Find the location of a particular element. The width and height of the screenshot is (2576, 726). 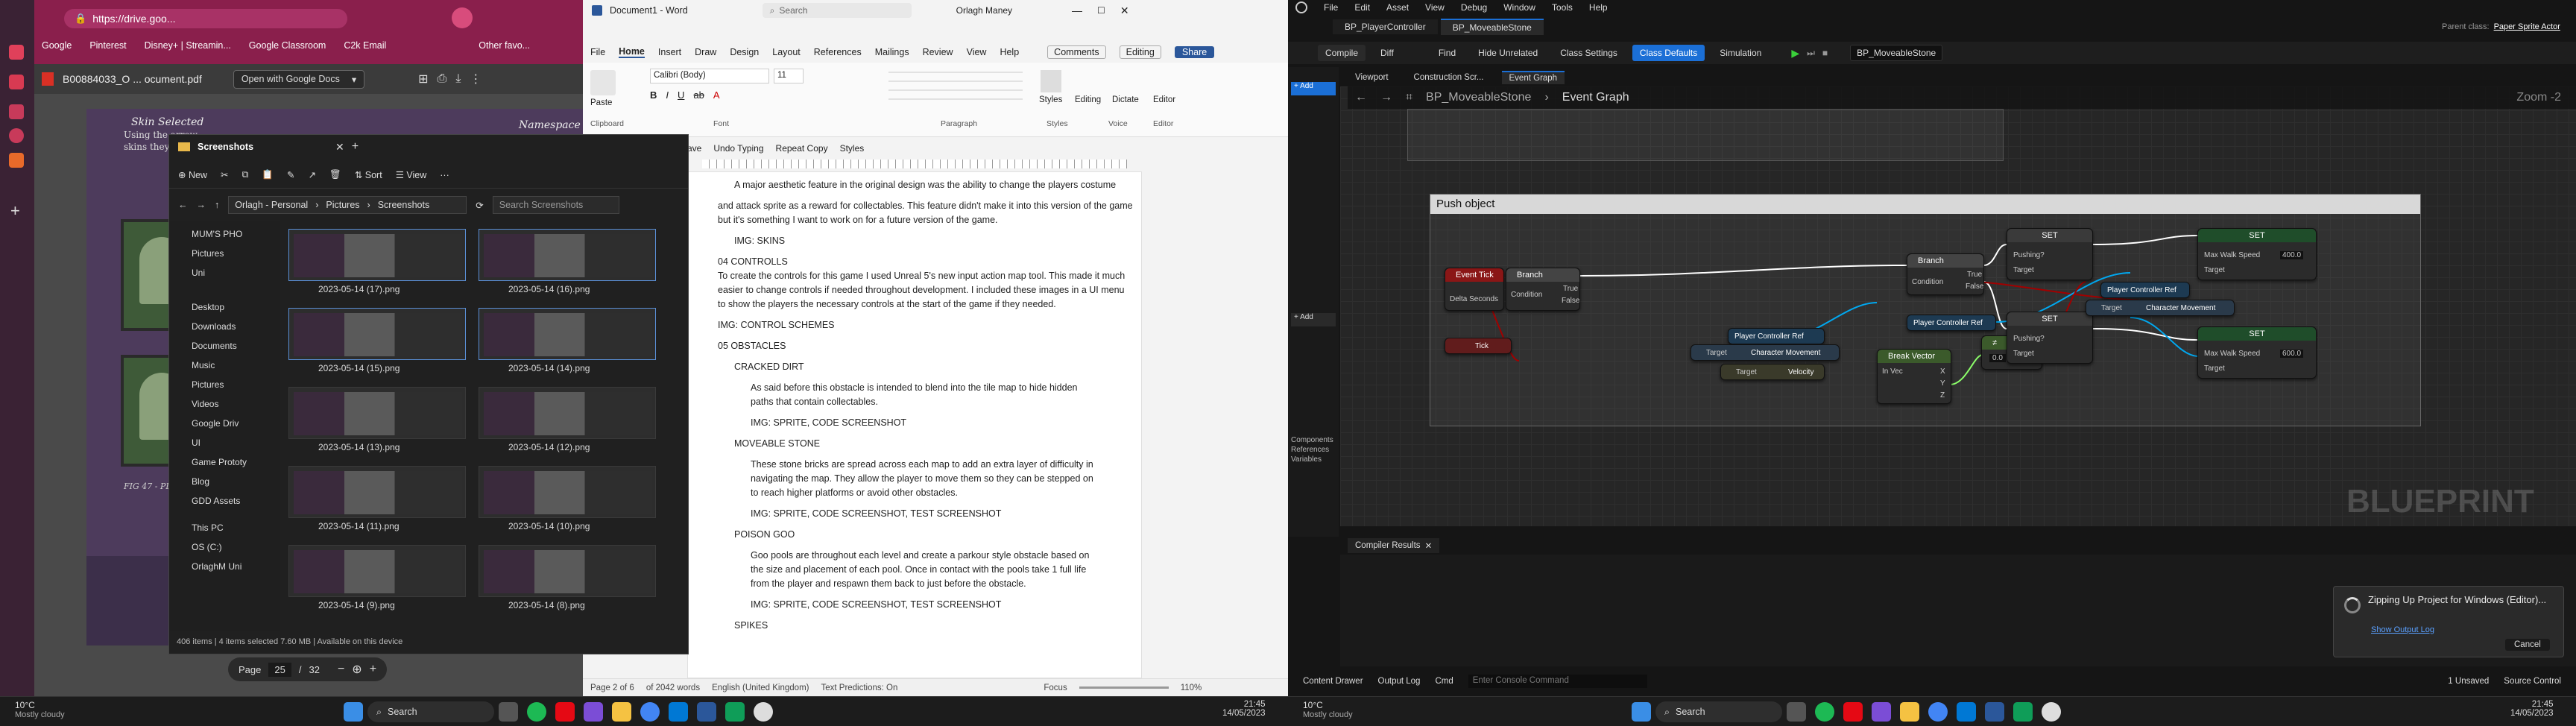

nav-item: MUM'S PHO is located at coordinates (217, 234).